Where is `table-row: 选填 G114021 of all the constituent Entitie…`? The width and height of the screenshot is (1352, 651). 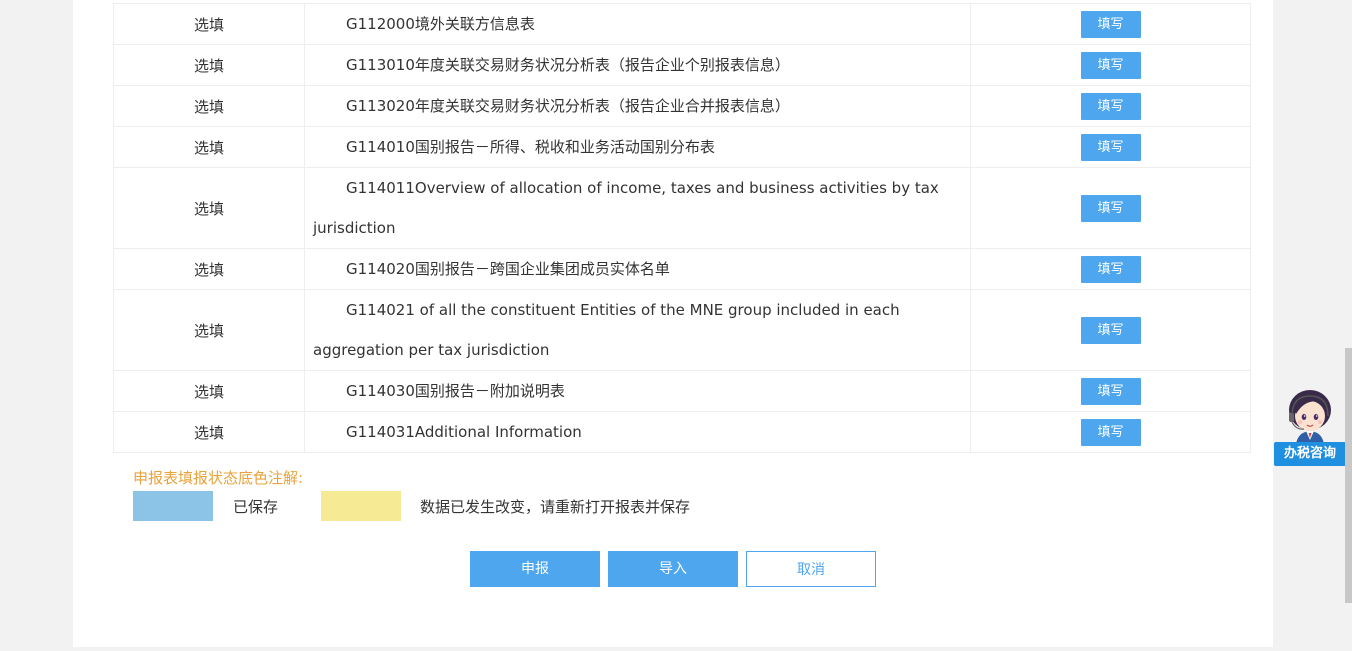 table-row: 选填 G114021 of all the constituent Entitie… is located at coordinates (682, 330).